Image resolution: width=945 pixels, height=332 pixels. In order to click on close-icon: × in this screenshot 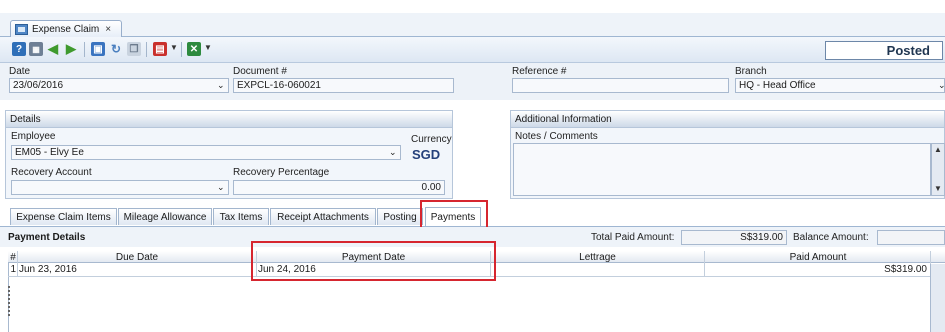, I will do `click(108, 29)`.